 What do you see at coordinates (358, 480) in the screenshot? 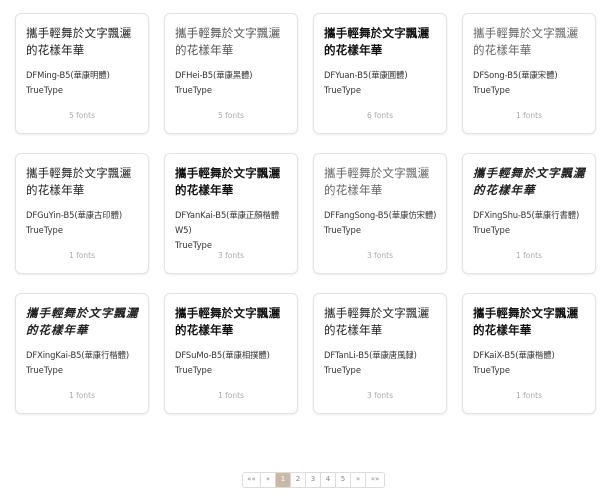
I see `next-page-button: »` at bounding box center [358, 480].